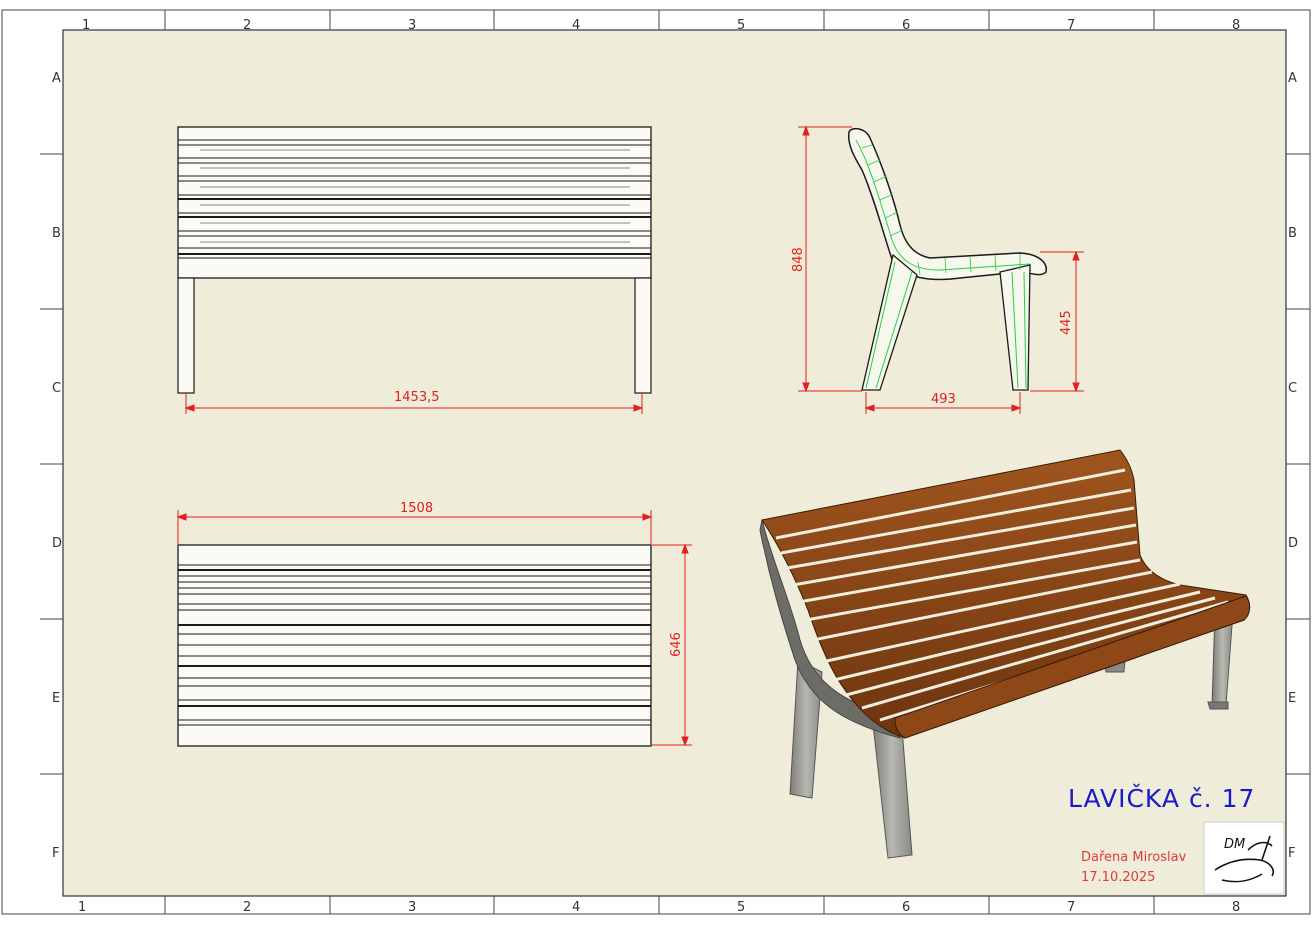  I want to click on side-height-label: 848, so click(798, 259).